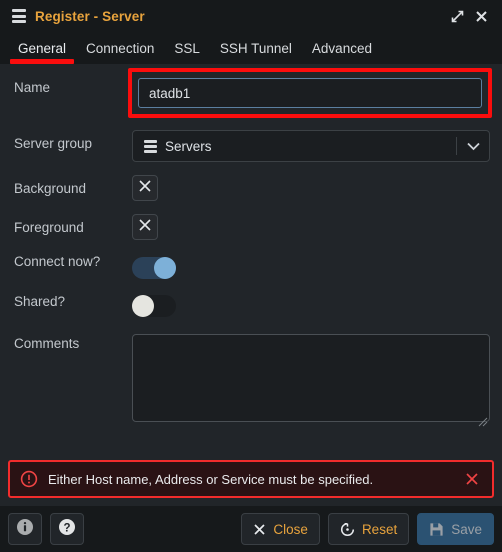 This screenshot has height=552, width=502. Describe the element at coordinates (57, 261) in the screenshot. I see `connect-now-label: Connect now?` at that location.